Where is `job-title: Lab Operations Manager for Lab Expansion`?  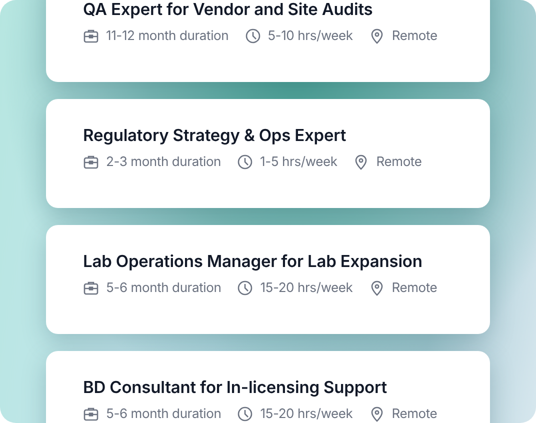
job-title: Lab Operations Manager for Lab Expansion is located at coordinates (253, 261).